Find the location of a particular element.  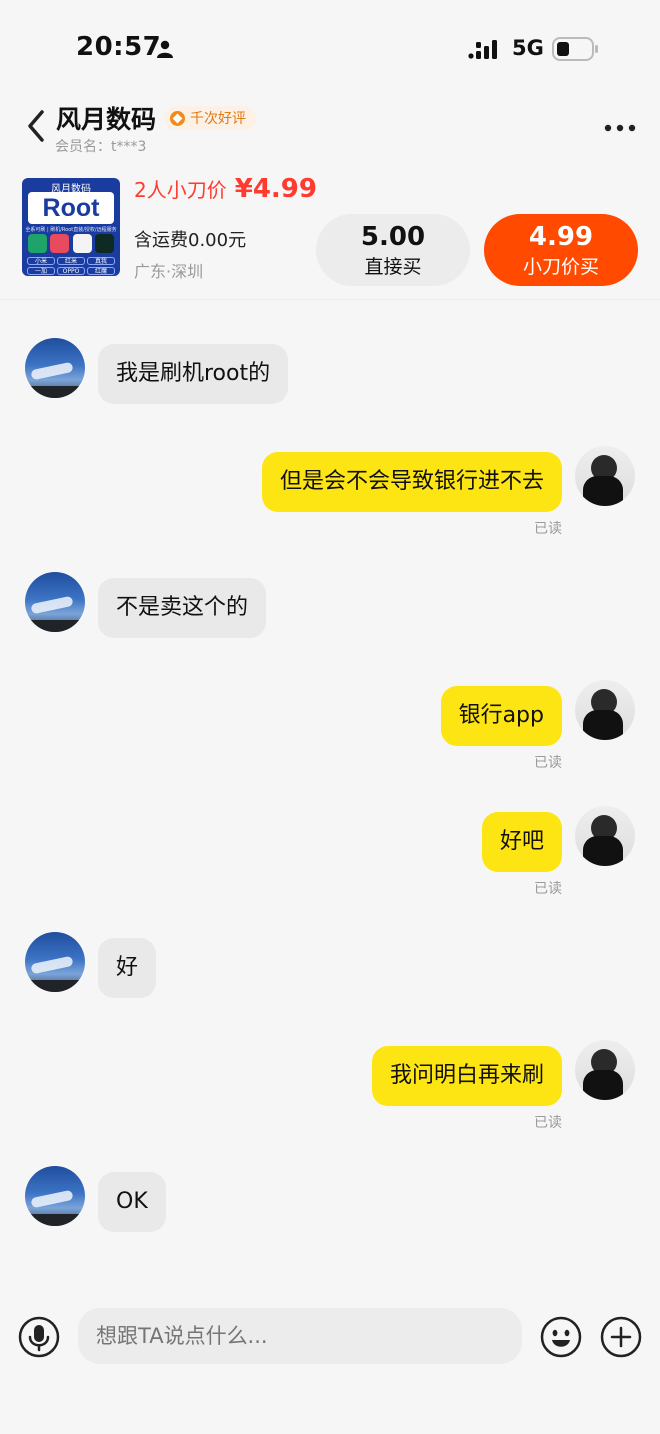

badge-icon is located at coordinates (177, 118).